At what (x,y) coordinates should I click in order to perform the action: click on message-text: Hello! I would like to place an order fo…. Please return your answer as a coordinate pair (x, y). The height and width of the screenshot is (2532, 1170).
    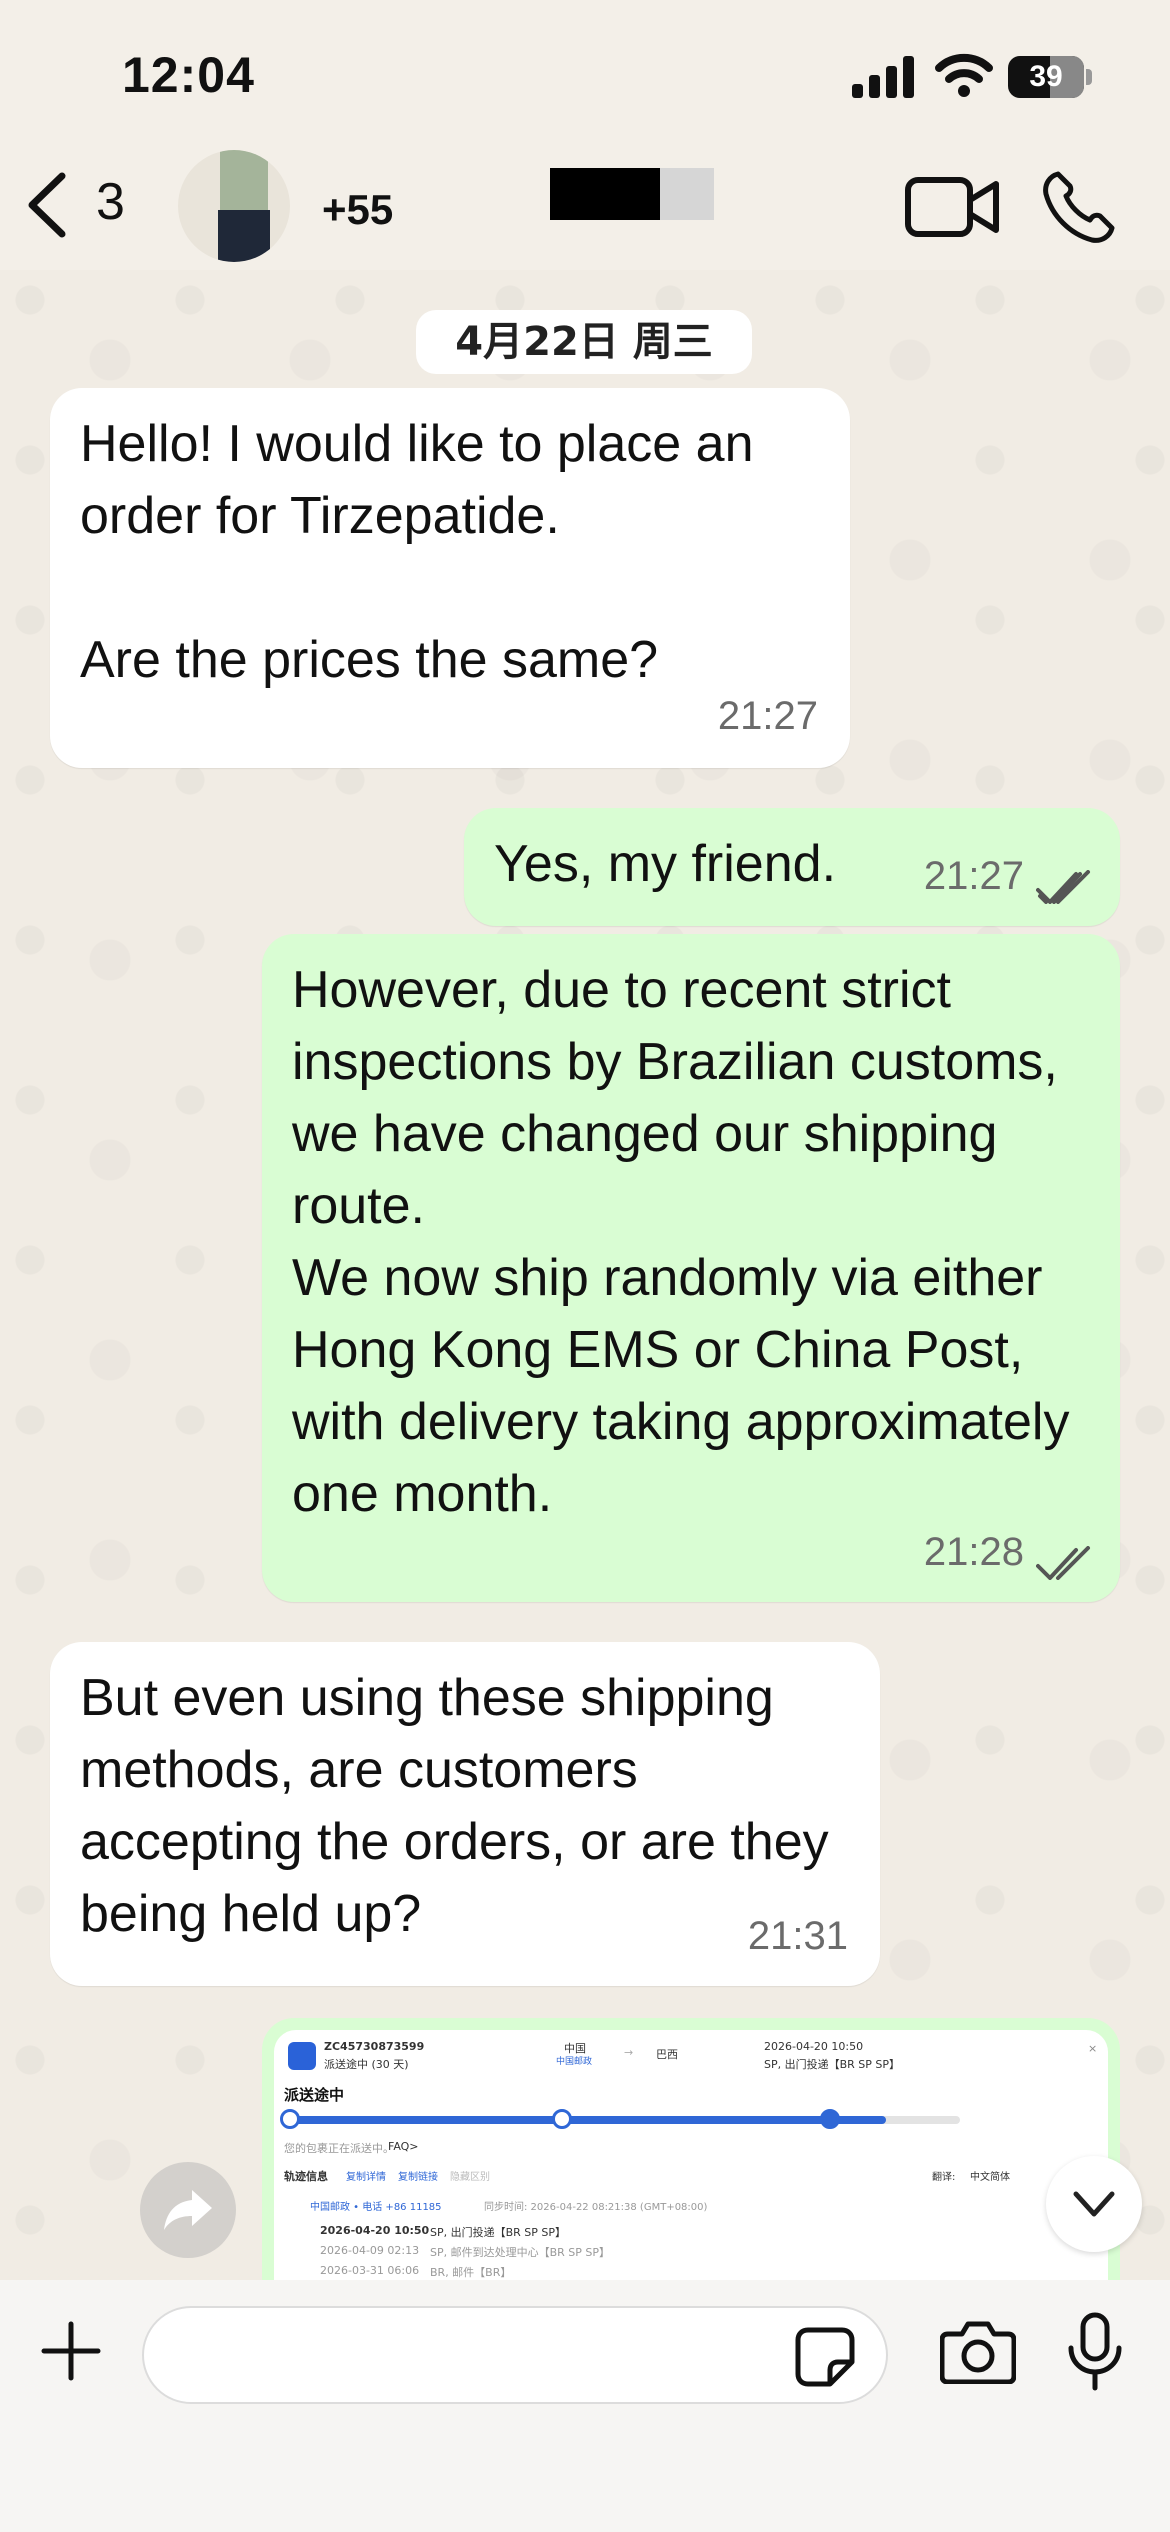
    Looking at the image, I should click on (417, 552).